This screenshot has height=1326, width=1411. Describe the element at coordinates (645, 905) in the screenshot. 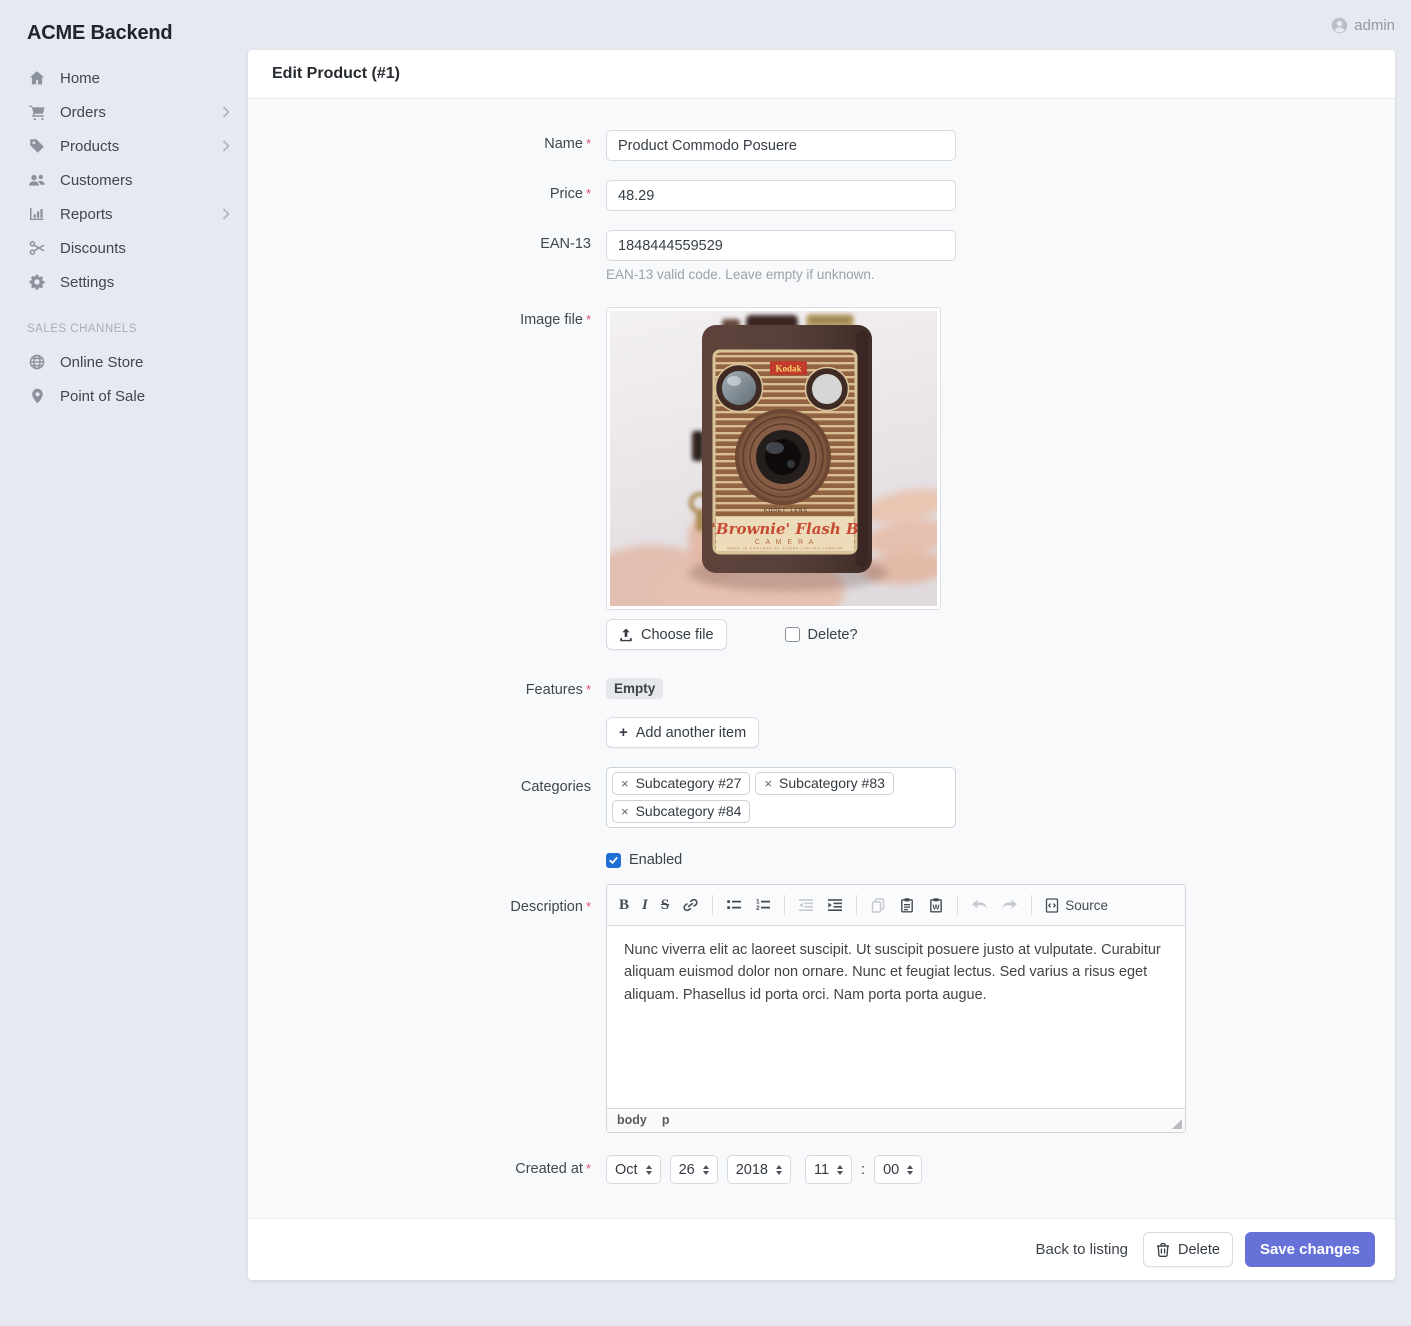

I see `italic-button: I` at that location.